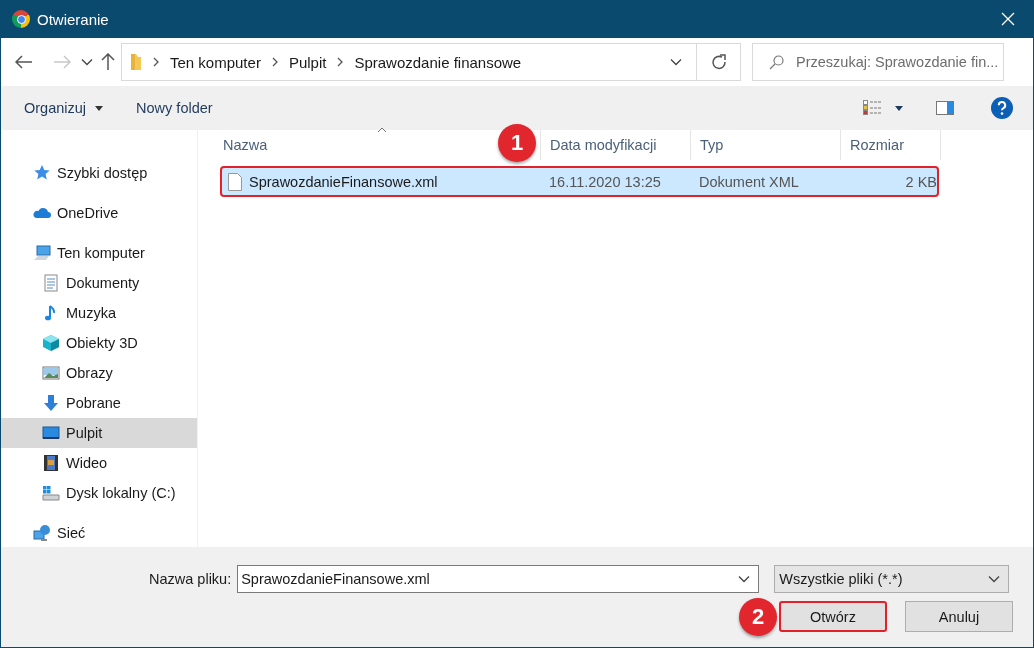 Image resolution: width=1034 pixels, height=648 pixels. Describe the element at coordinates (99, 313) in the screenshot. I see `sidebar-item: Muzyka` at that location.